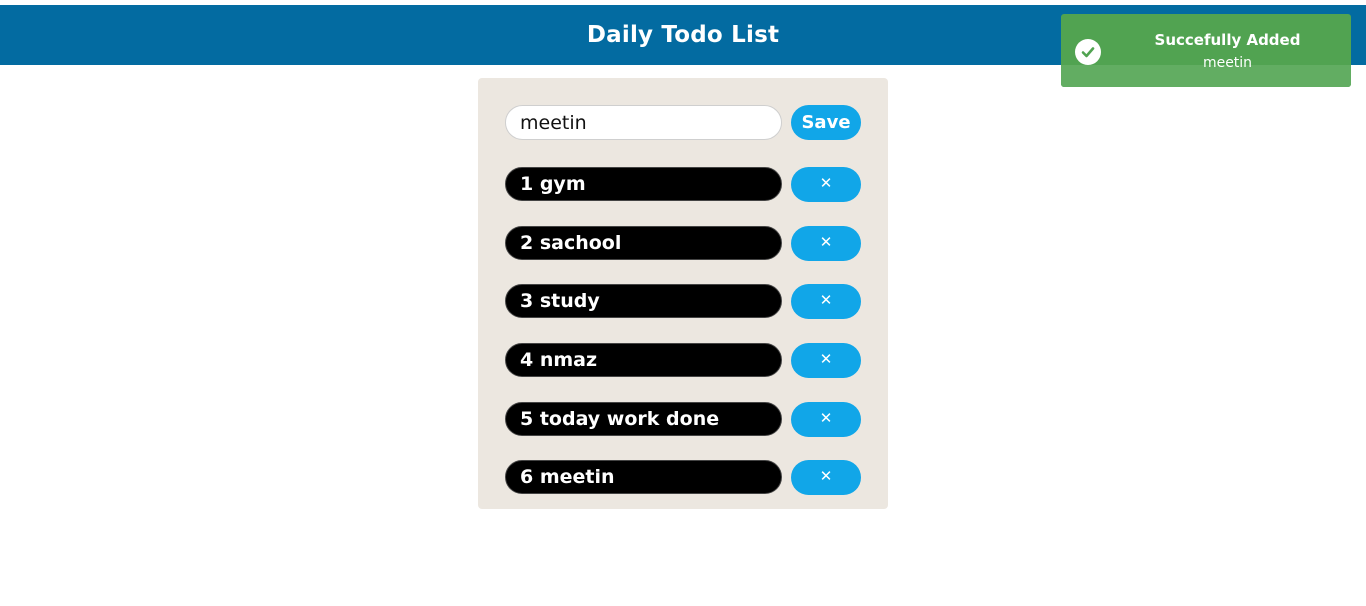 Image resolution: width=1366 pixels, height=606 pixels. I want to click on success-toast: Succefully Added meetin, so click(1206, 50).